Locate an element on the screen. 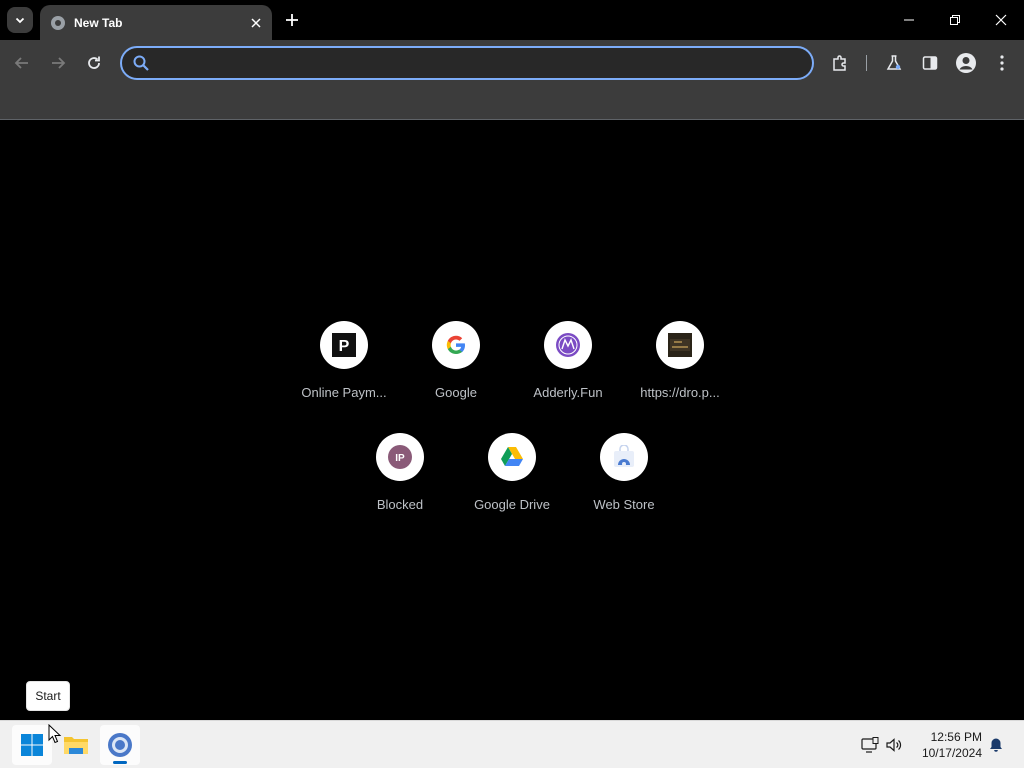 This screenshot has width=1024, height=768. windows-logo-icon is located at coordinates (32, 745).